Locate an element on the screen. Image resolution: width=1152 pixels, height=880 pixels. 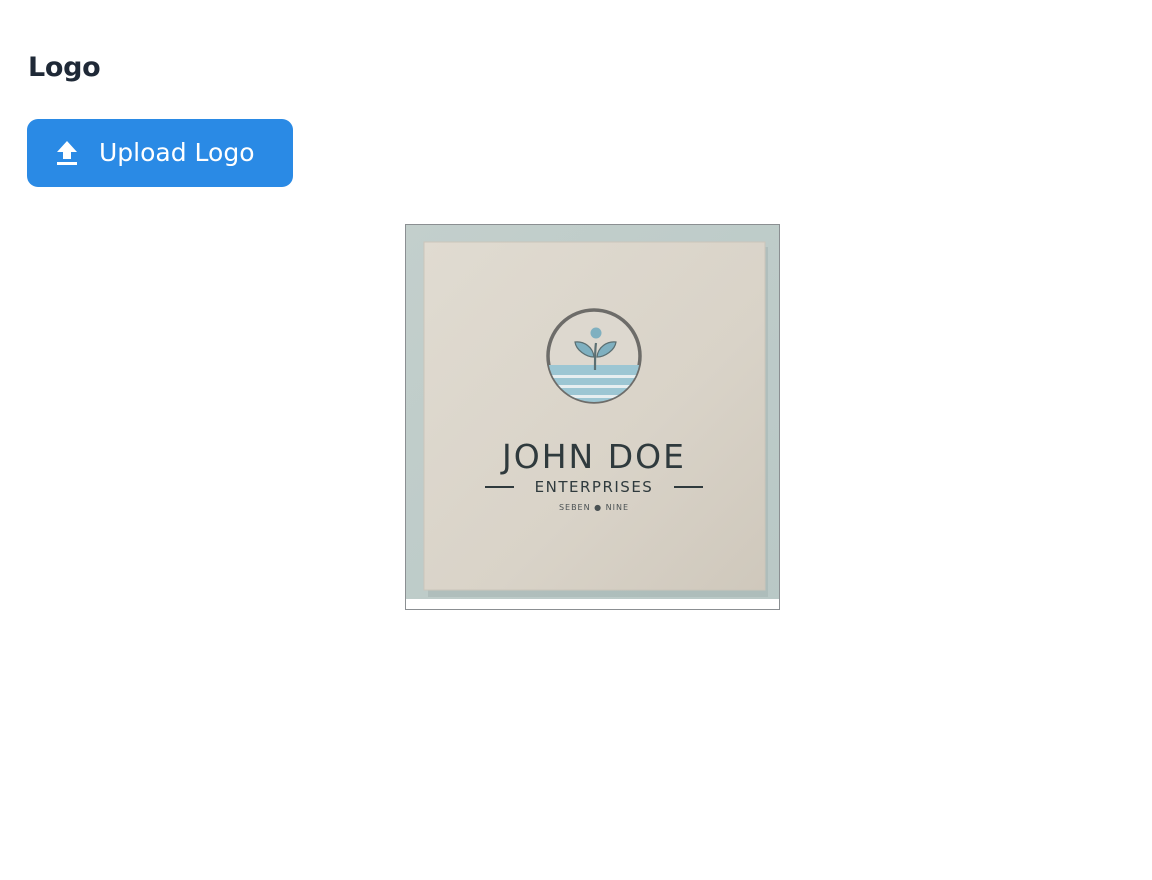
logo-preview-image: JOHN DOE ENTERPRISES SEBEN ● NINE is located at coordinates (592, 417).